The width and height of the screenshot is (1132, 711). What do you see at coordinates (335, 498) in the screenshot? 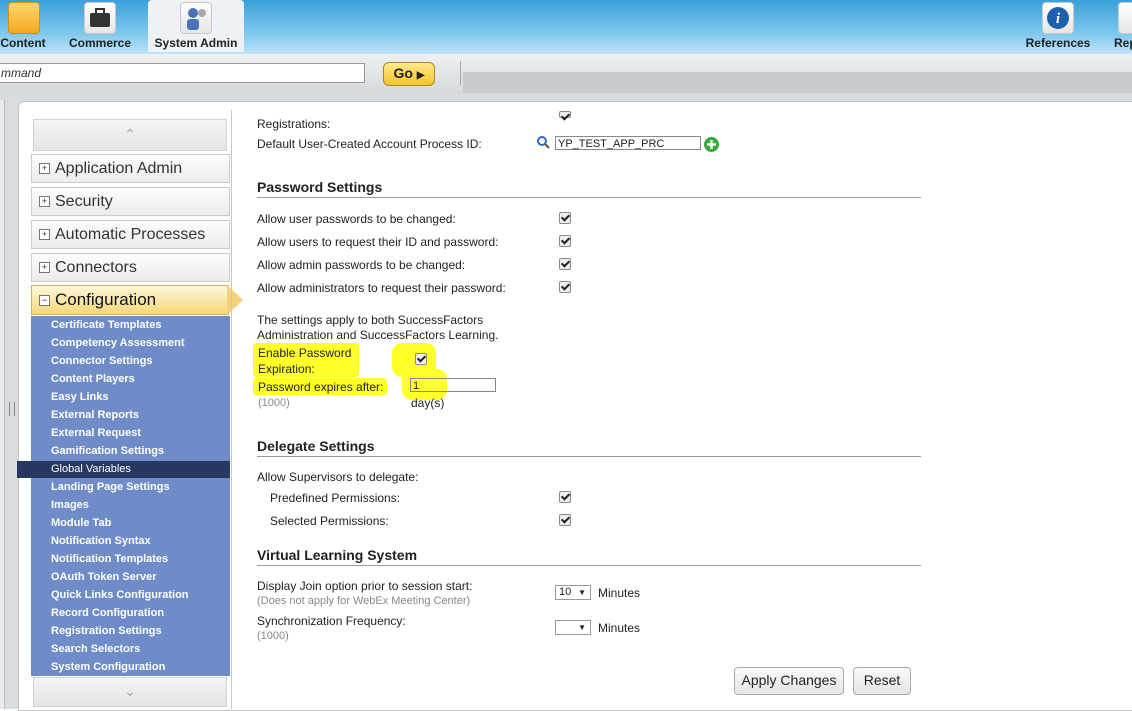
I see `predefined-permissions-label: Predefined Permissions:` at bounding box center [335, 498].